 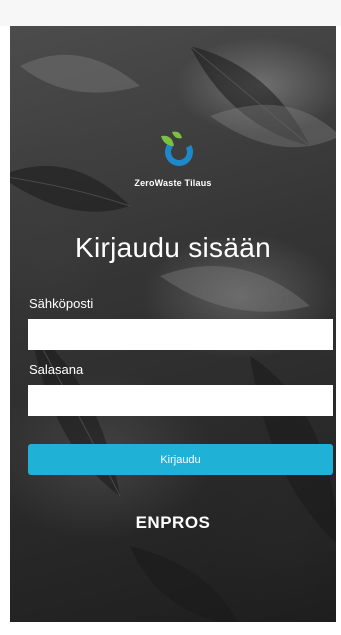 What do you see at coordinates (173, 183) in the screenshot?
I see `app-name: ZeroWaste Tilaus` at bounding box center [173, 183].